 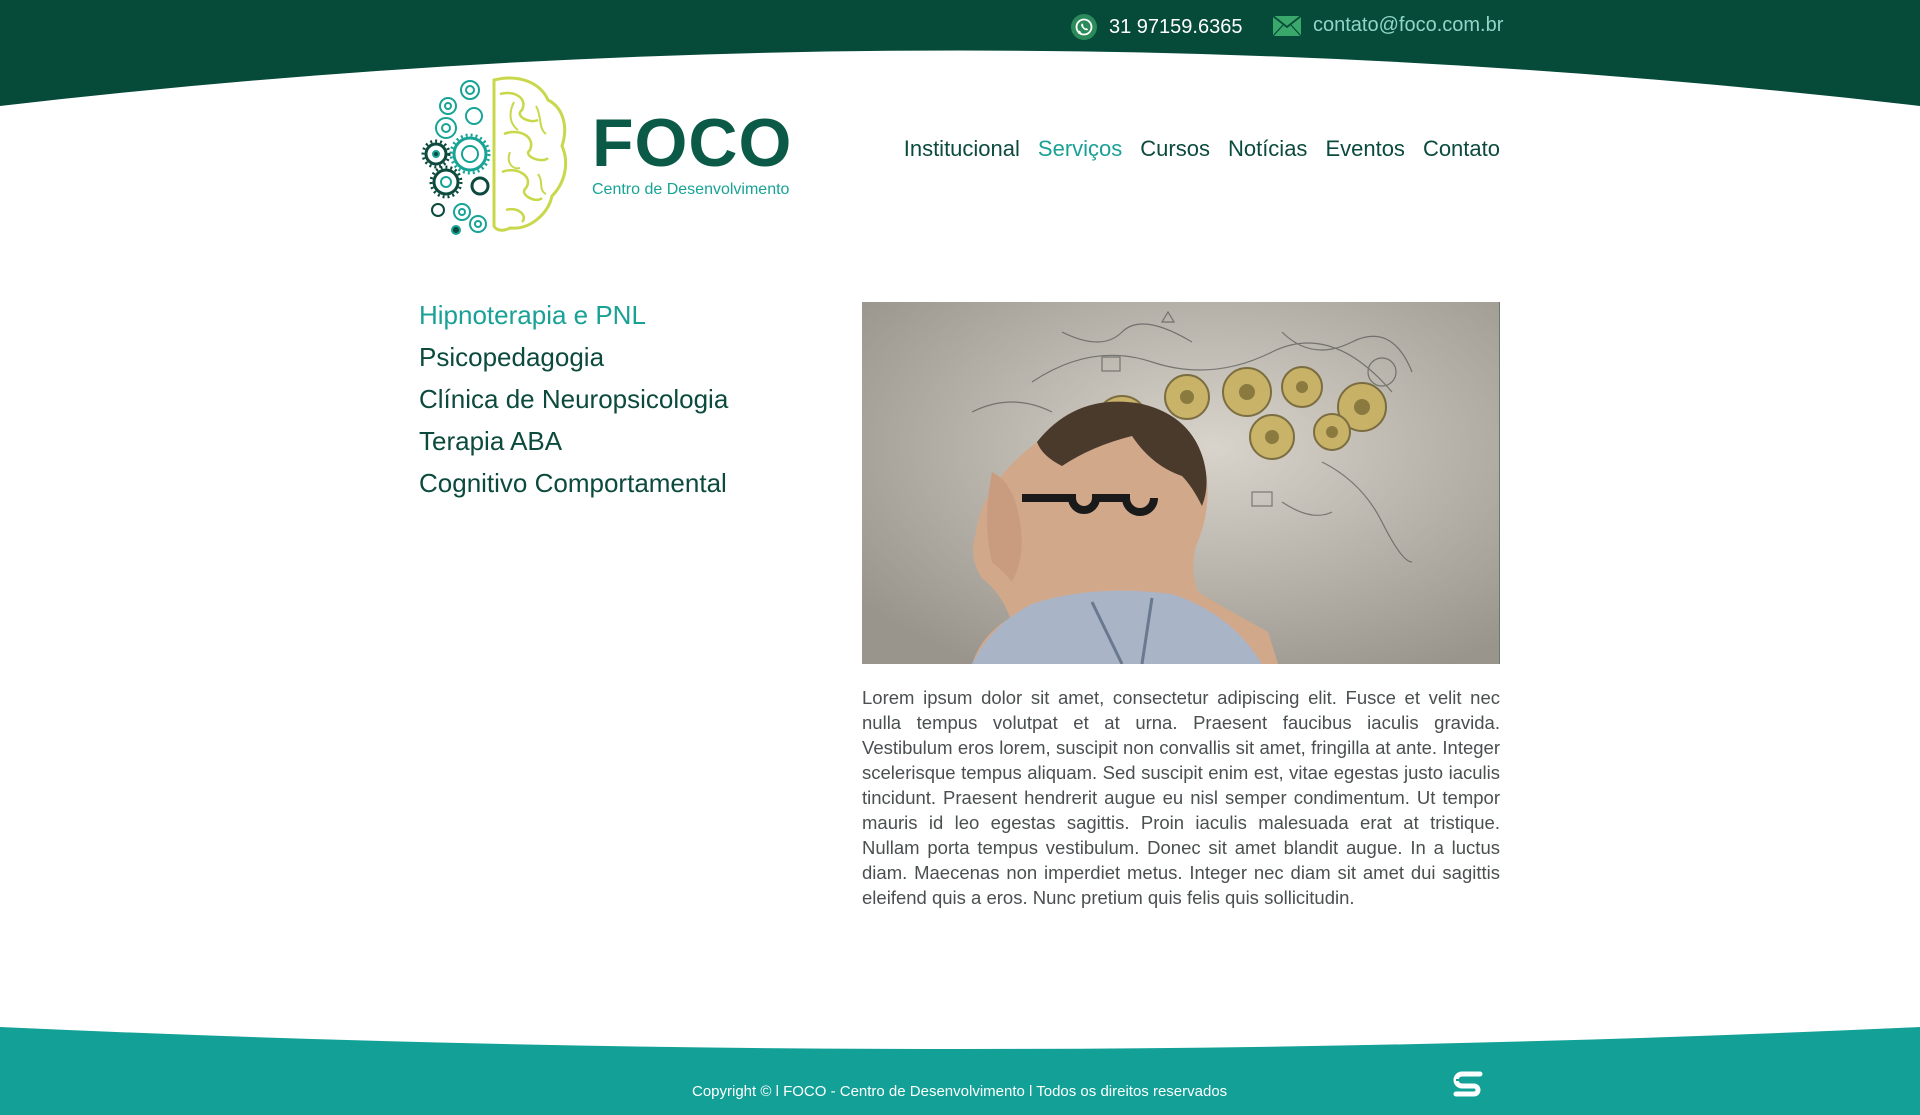 What do you see at coordinates (1461, 149) in the screenshot?
I see `nav-item-contato: Contato` at bounding box center [1461, 149].